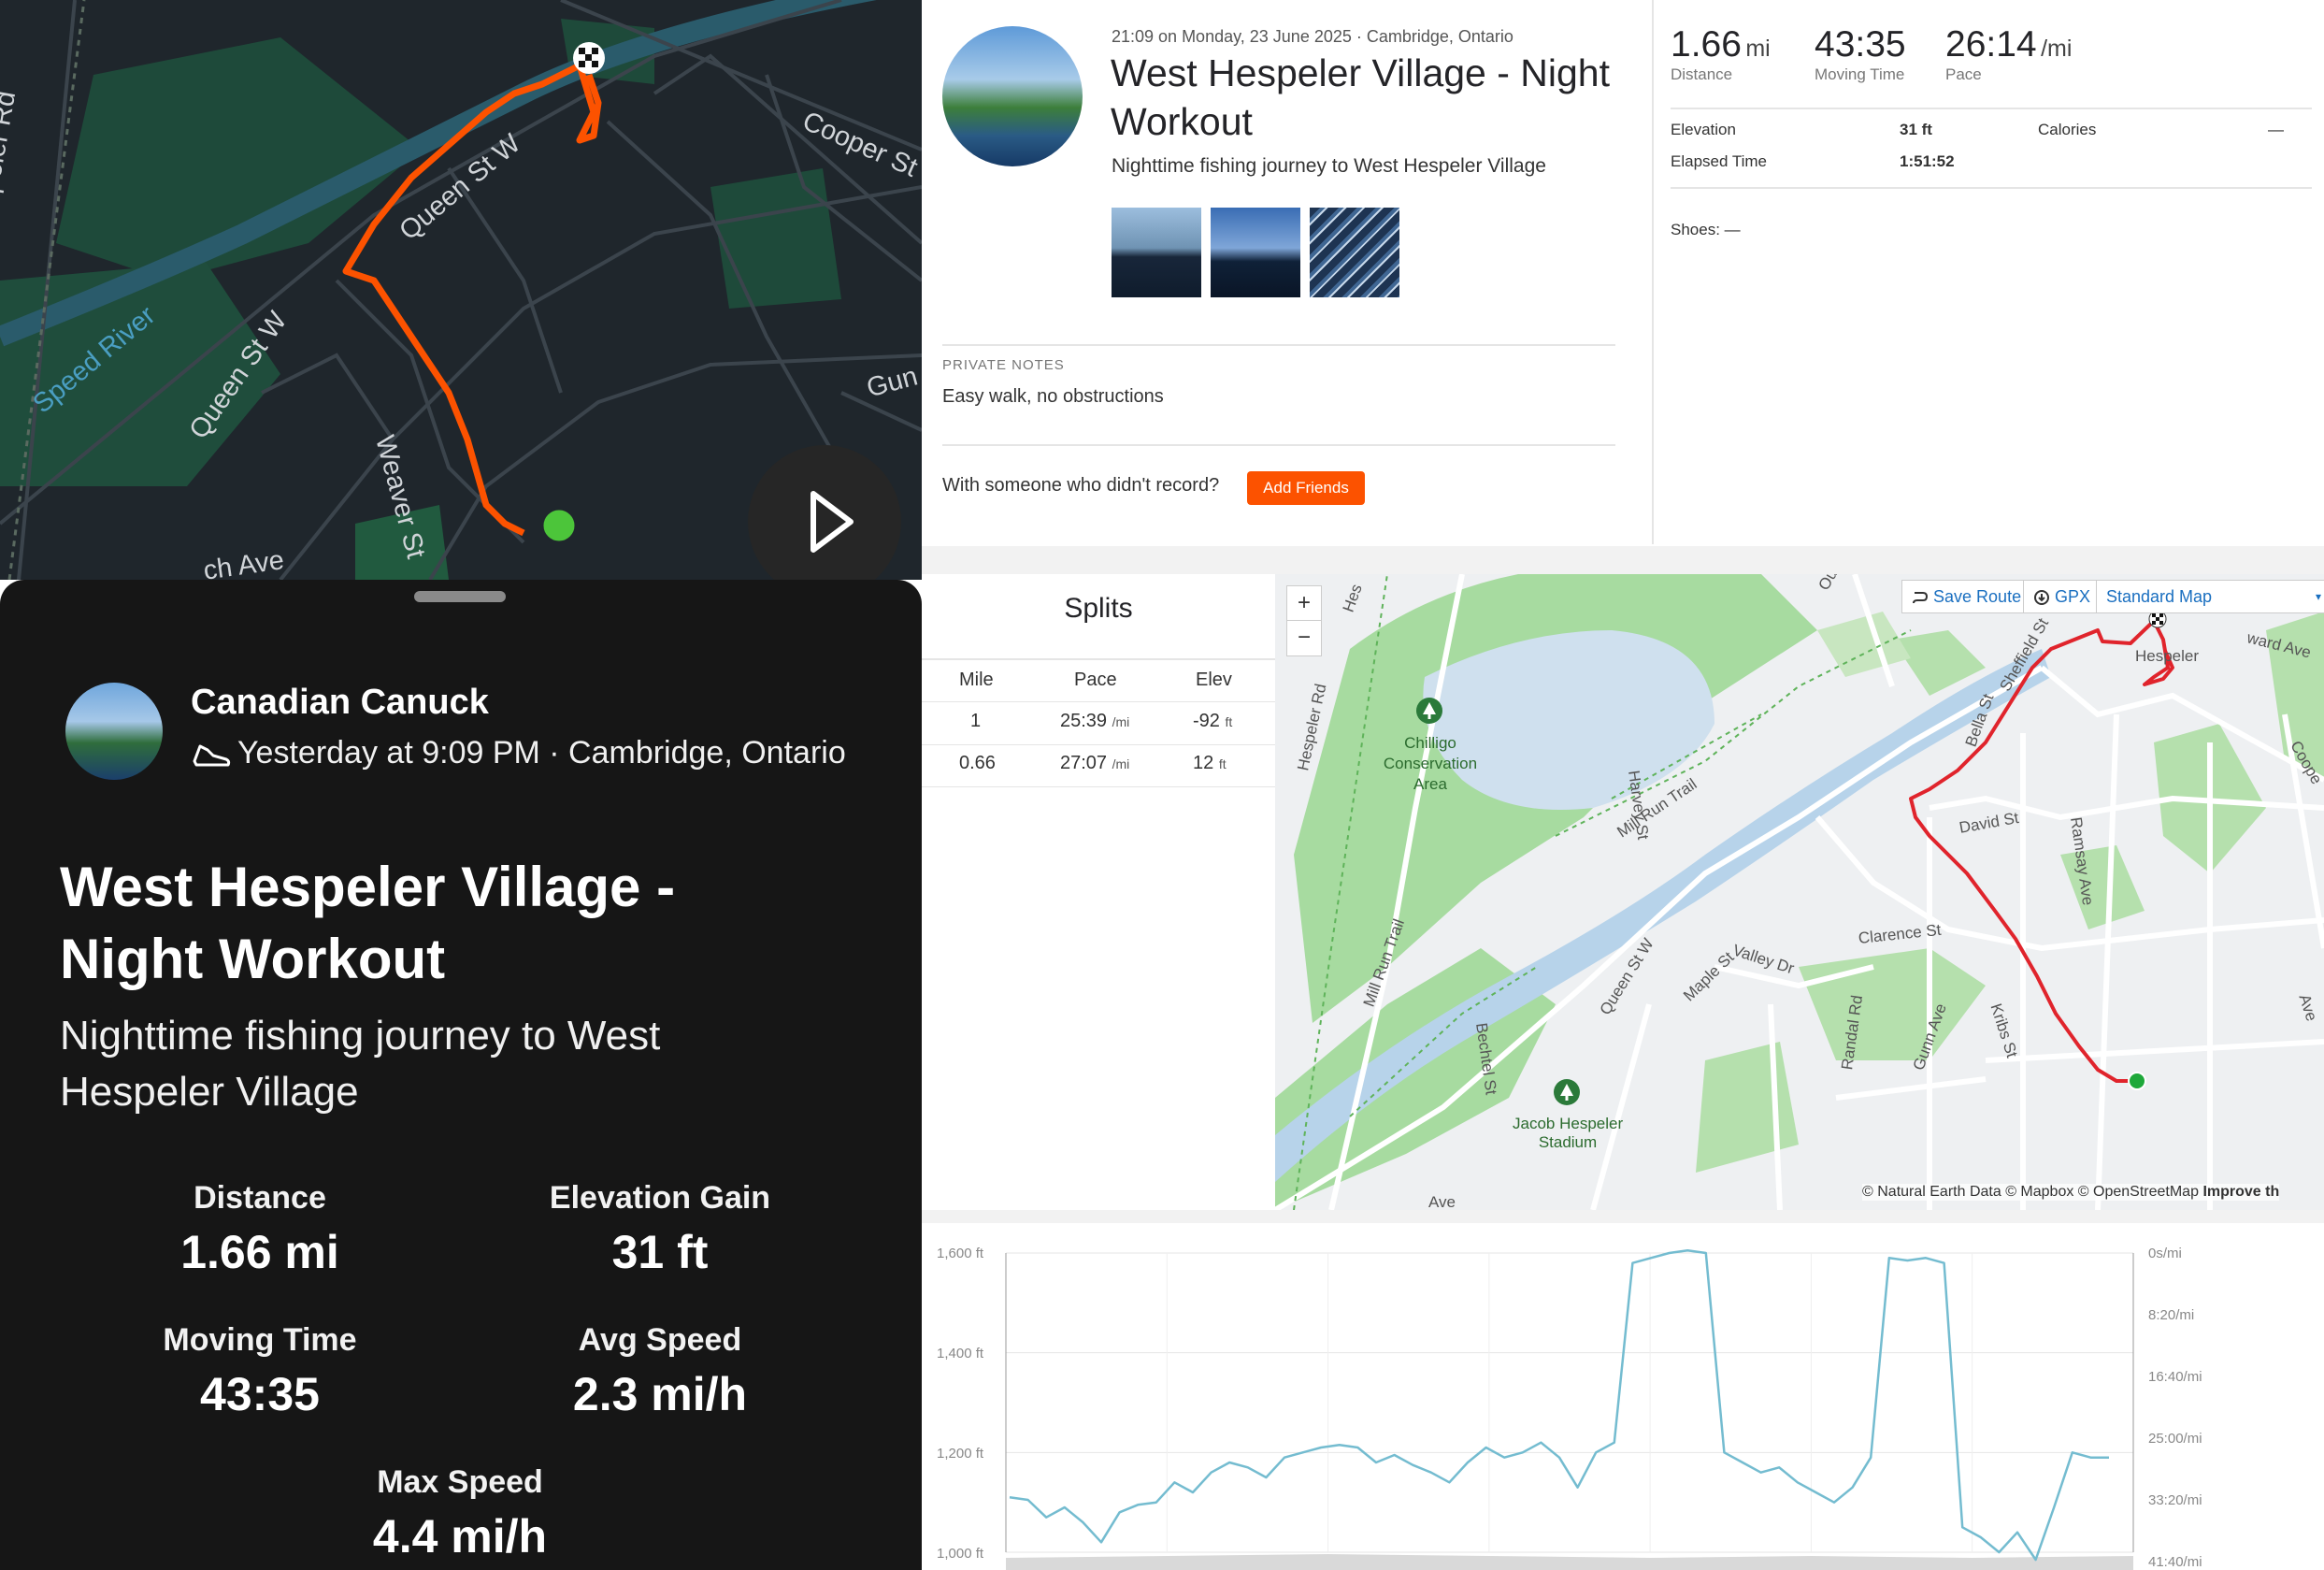  What do you see at coordinates (660, 1340) in the screenshot?
I see `stat-avg-speed-label: Avg Speed` at bounding box center [660, 1340].